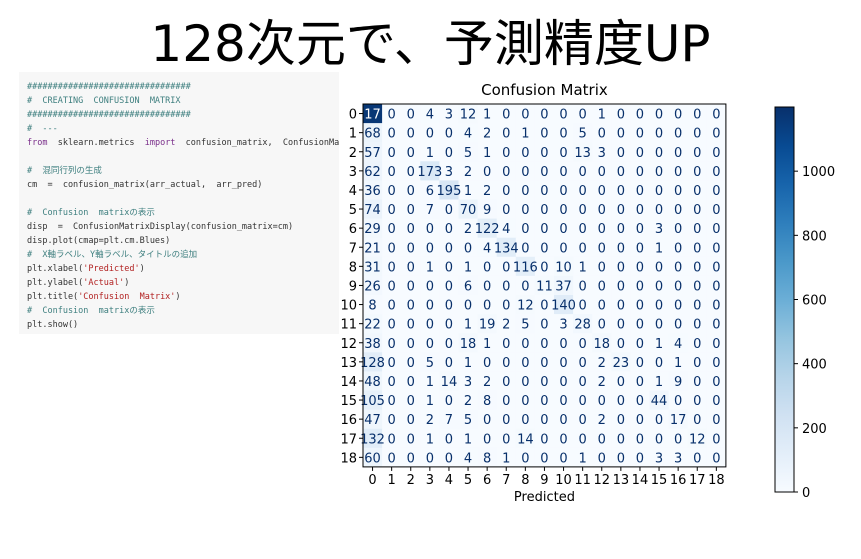  I want to click on cell-label: 116, so click(525, 267).